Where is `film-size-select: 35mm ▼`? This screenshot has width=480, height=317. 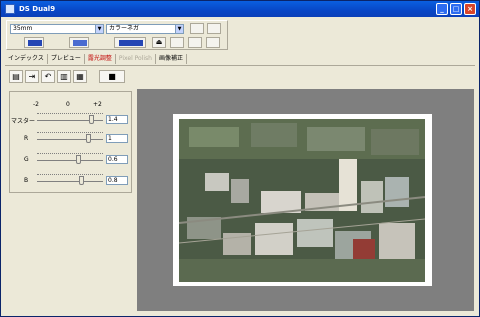 film-size-select: 35mm ▼ is located at coordinates (57, 29).